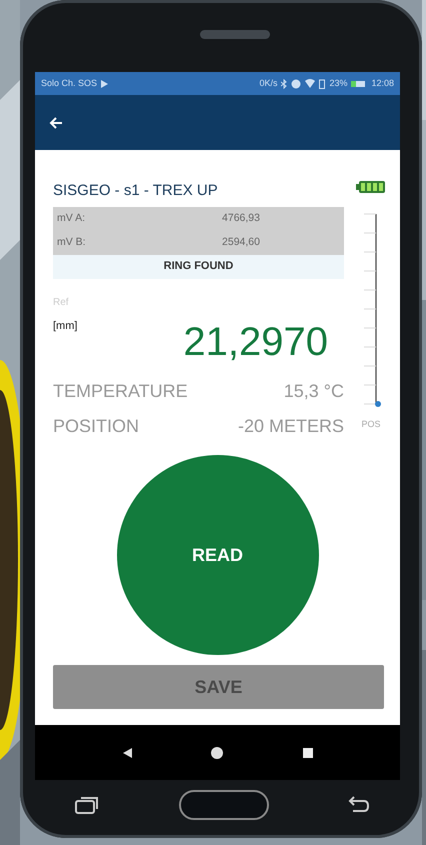 The width and height of the screenshot is (426, 845). What do you see at coordinates (359, 84) in the screenshot?
I see `charging-icon` at bounding box center [359, 84].